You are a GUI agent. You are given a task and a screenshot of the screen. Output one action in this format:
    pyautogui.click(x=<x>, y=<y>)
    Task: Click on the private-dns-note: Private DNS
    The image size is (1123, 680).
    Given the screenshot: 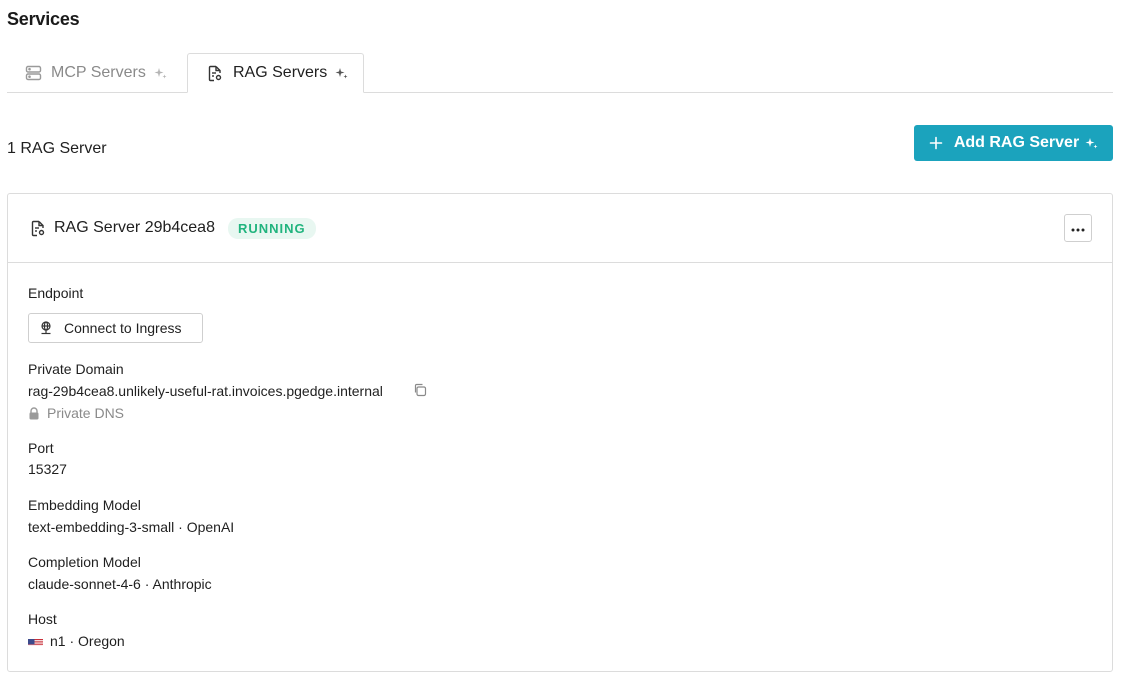 What is the action you would take?
    pyautogui.click(x=76, y=413)
    